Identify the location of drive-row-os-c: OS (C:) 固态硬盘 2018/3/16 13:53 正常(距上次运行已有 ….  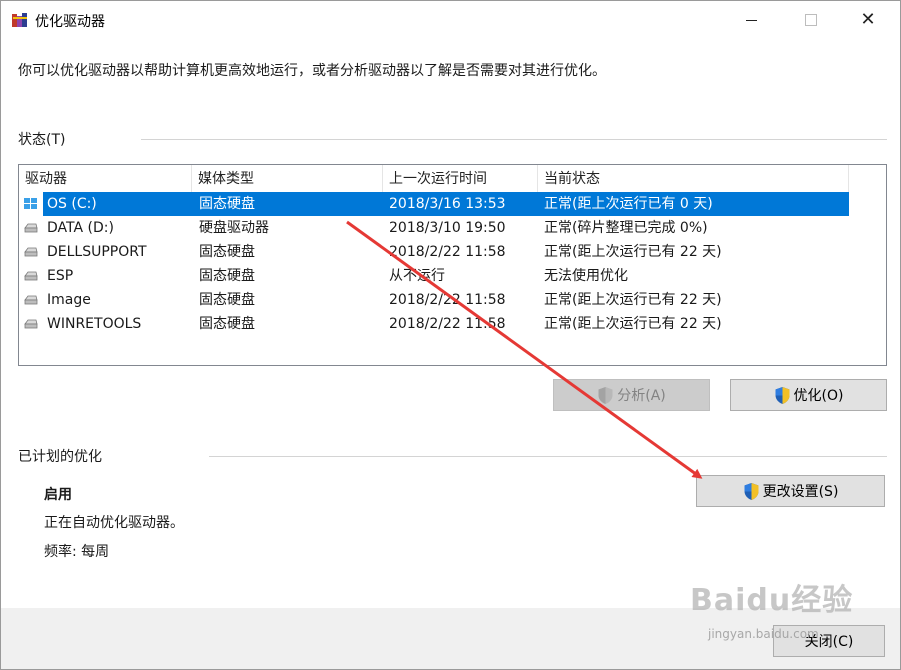
(452, 204).